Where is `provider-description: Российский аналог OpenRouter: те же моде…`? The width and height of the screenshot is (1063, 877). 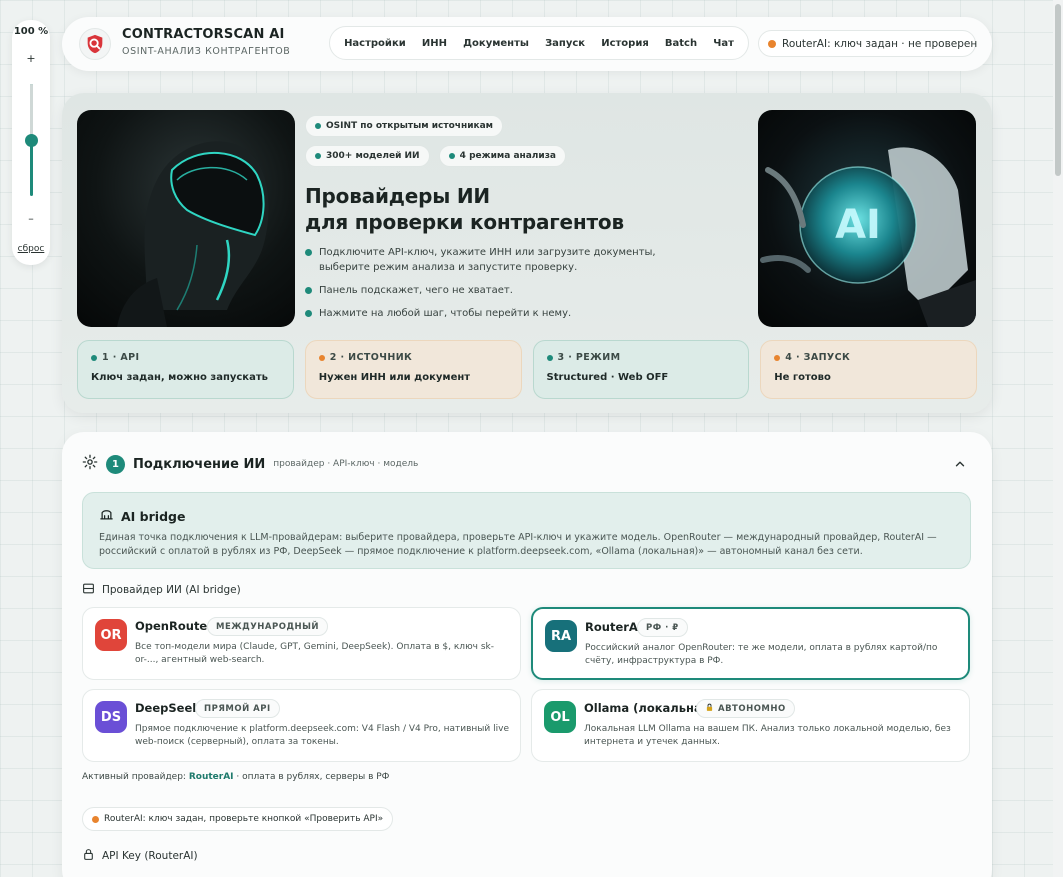 provider-description: Российский аналог OpenRouter: те же моде… is located at coordinates (761, 654).